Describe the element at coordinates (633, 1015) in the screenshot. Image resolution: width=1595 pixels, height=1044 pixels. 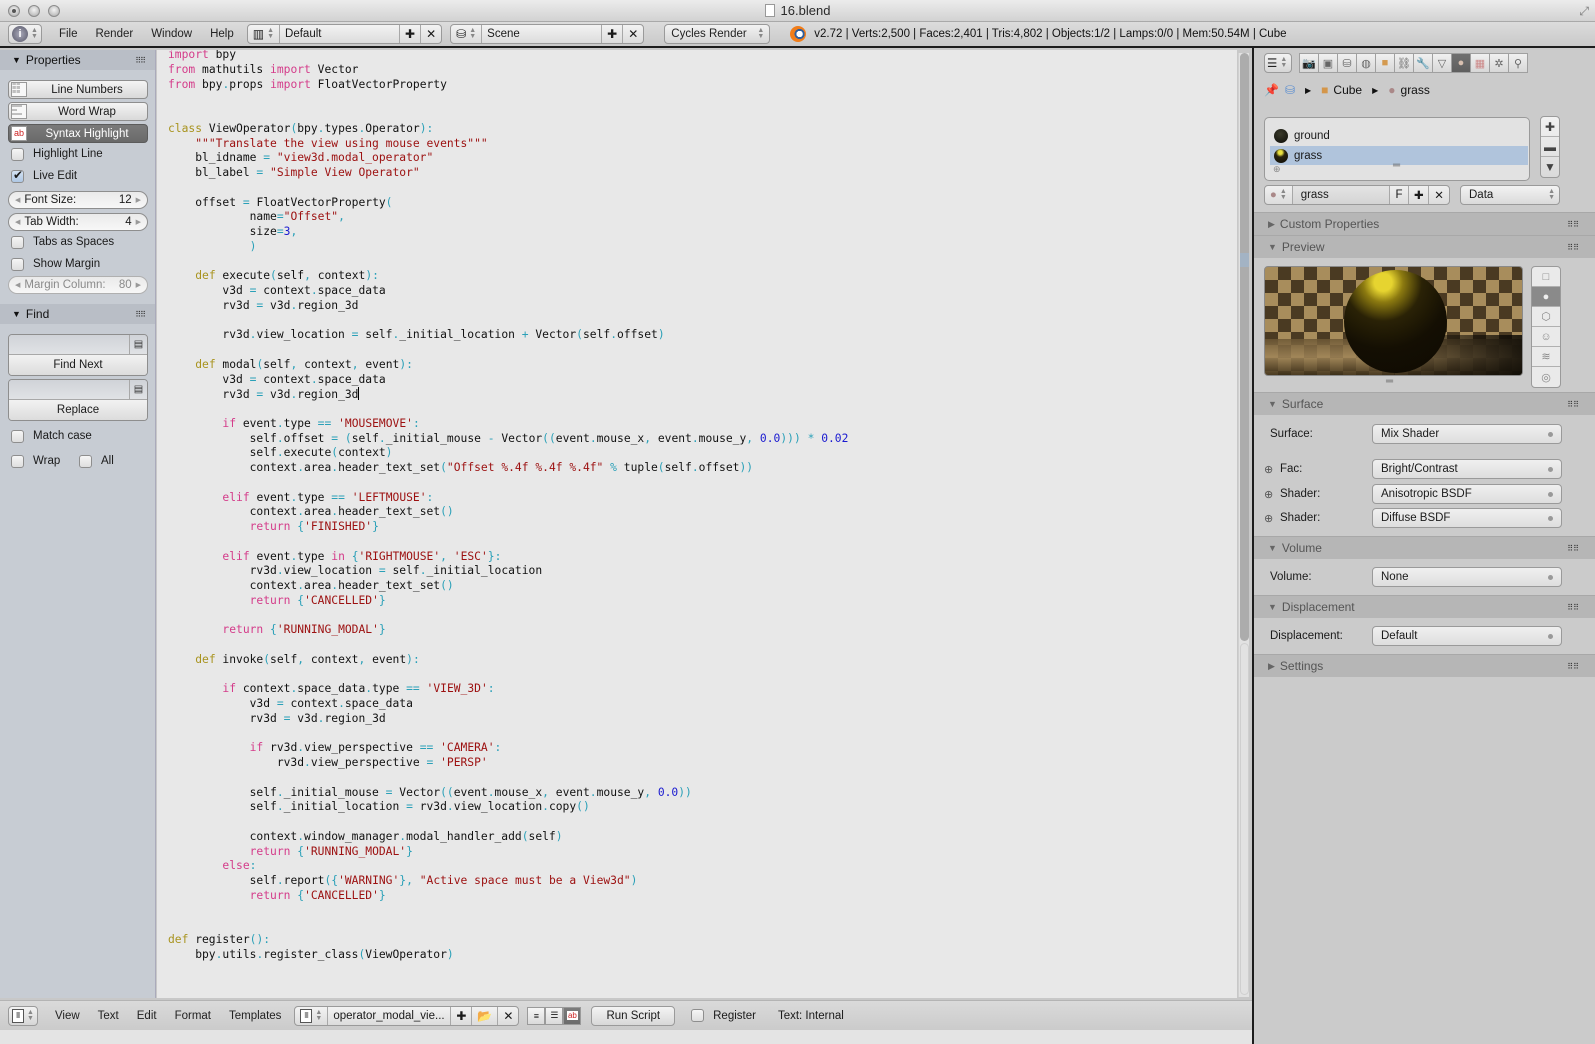
I see `run-script-button: Run Script` at that location.